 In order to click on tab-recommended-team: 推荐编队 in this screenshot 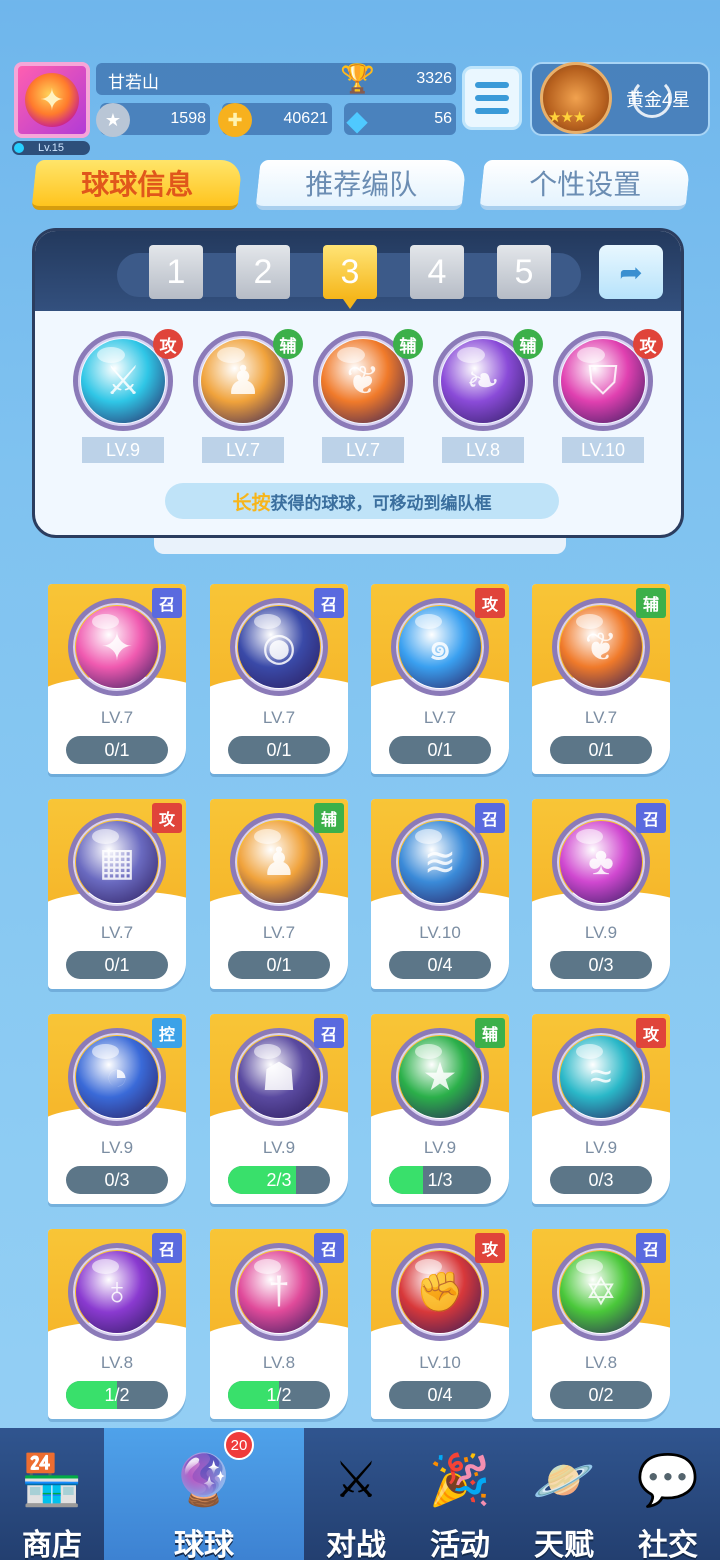, I will do `click(361, 185)`.